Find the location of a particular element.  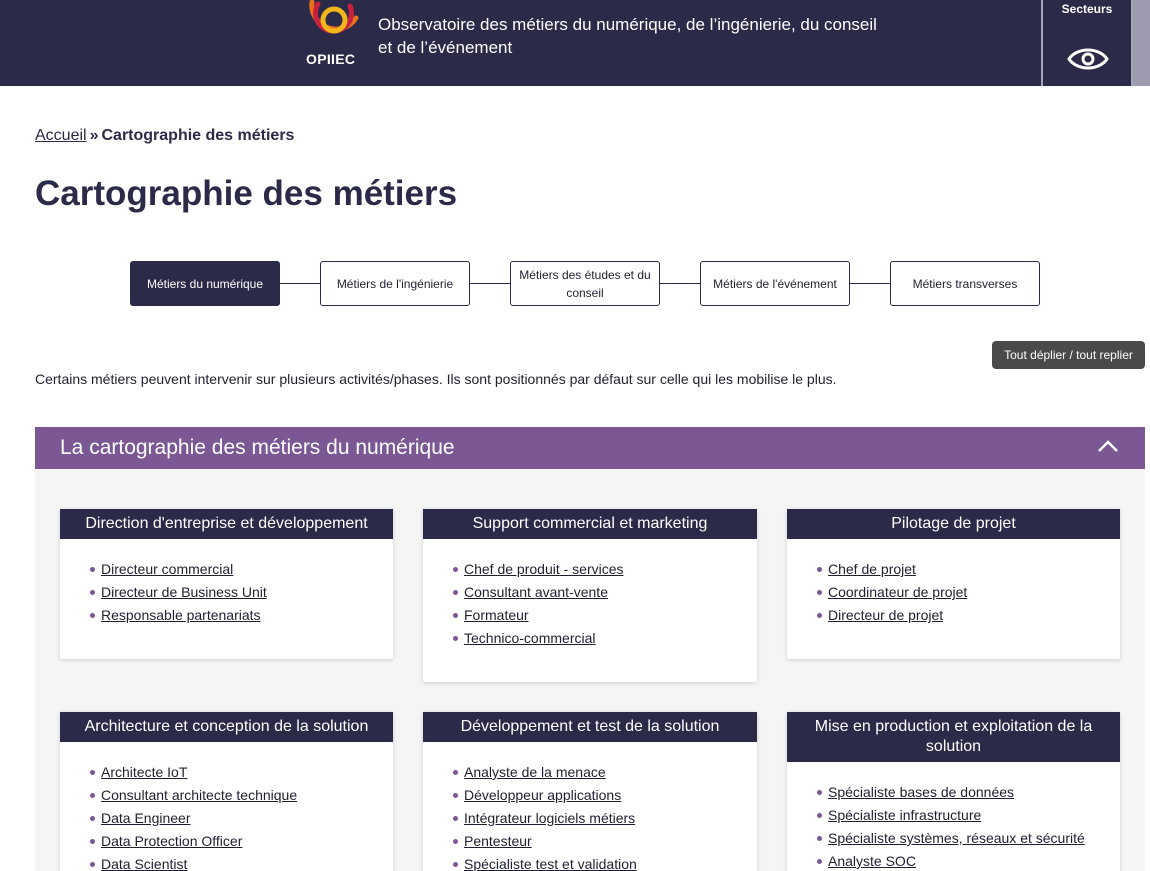

card-title: Direction d'entreprise et développement is located at coordinates (226, 524).